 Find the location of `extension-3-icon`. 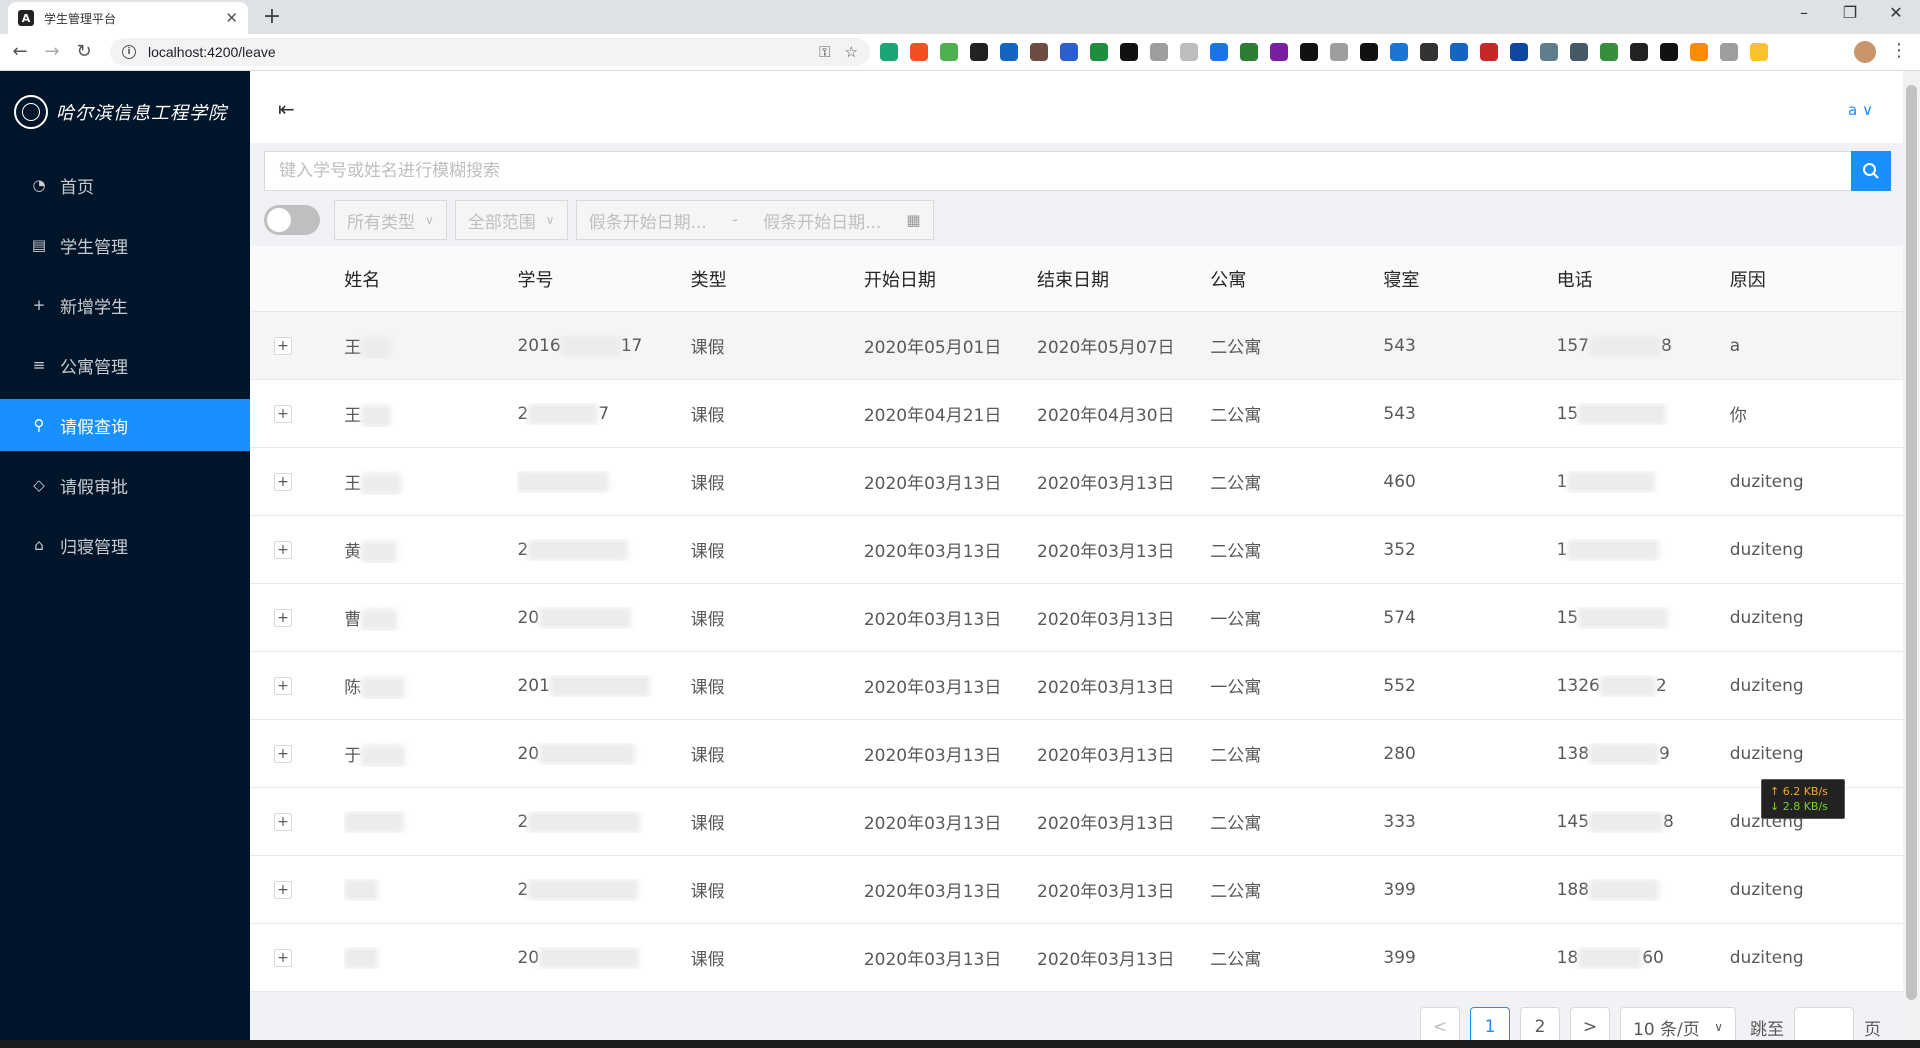

extension-3-icon is located at coordinates (949, 52).